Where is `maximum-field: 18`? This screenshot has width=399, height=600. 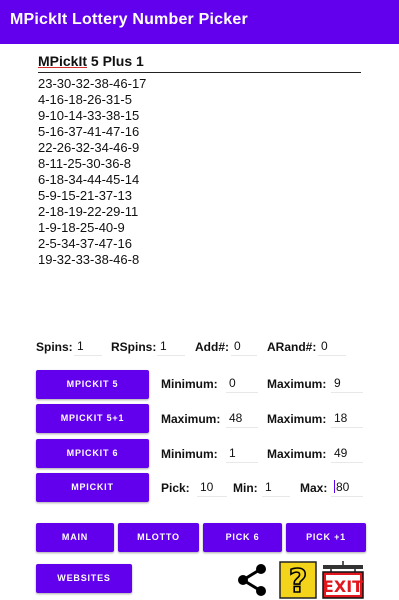 maximum-field: 18 is located at coordinates (347, 418).